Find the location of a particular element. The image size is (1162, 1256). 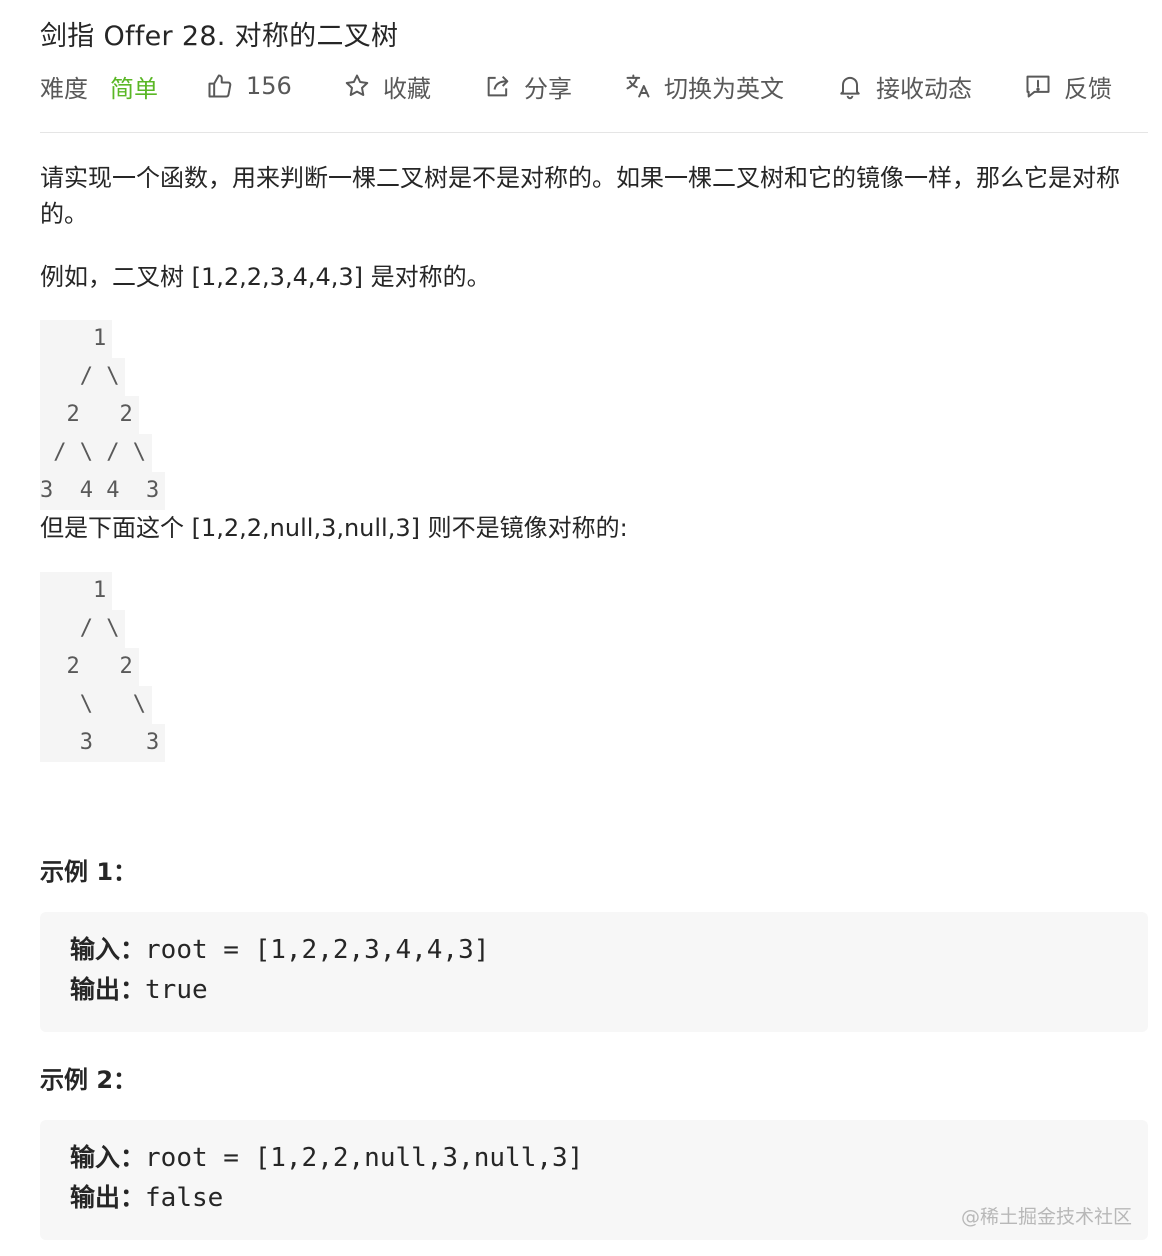

translate-label: 切换为英文 is located at coordinates (724, 88).